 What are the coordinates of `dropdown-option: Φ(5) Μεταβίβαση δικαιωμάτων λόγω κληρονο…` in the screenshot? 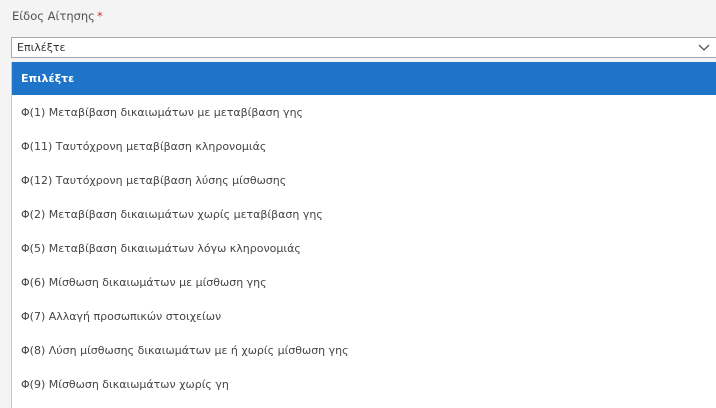 It's located at (364, 248).